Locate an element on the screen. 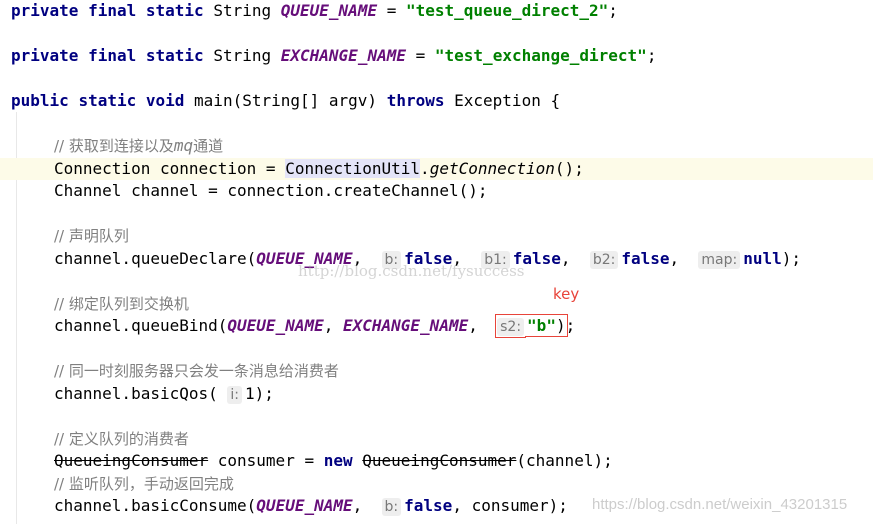 The image size is (873, 524). code-token: channel.queueDeclare( is located at coordinates (155, 258).